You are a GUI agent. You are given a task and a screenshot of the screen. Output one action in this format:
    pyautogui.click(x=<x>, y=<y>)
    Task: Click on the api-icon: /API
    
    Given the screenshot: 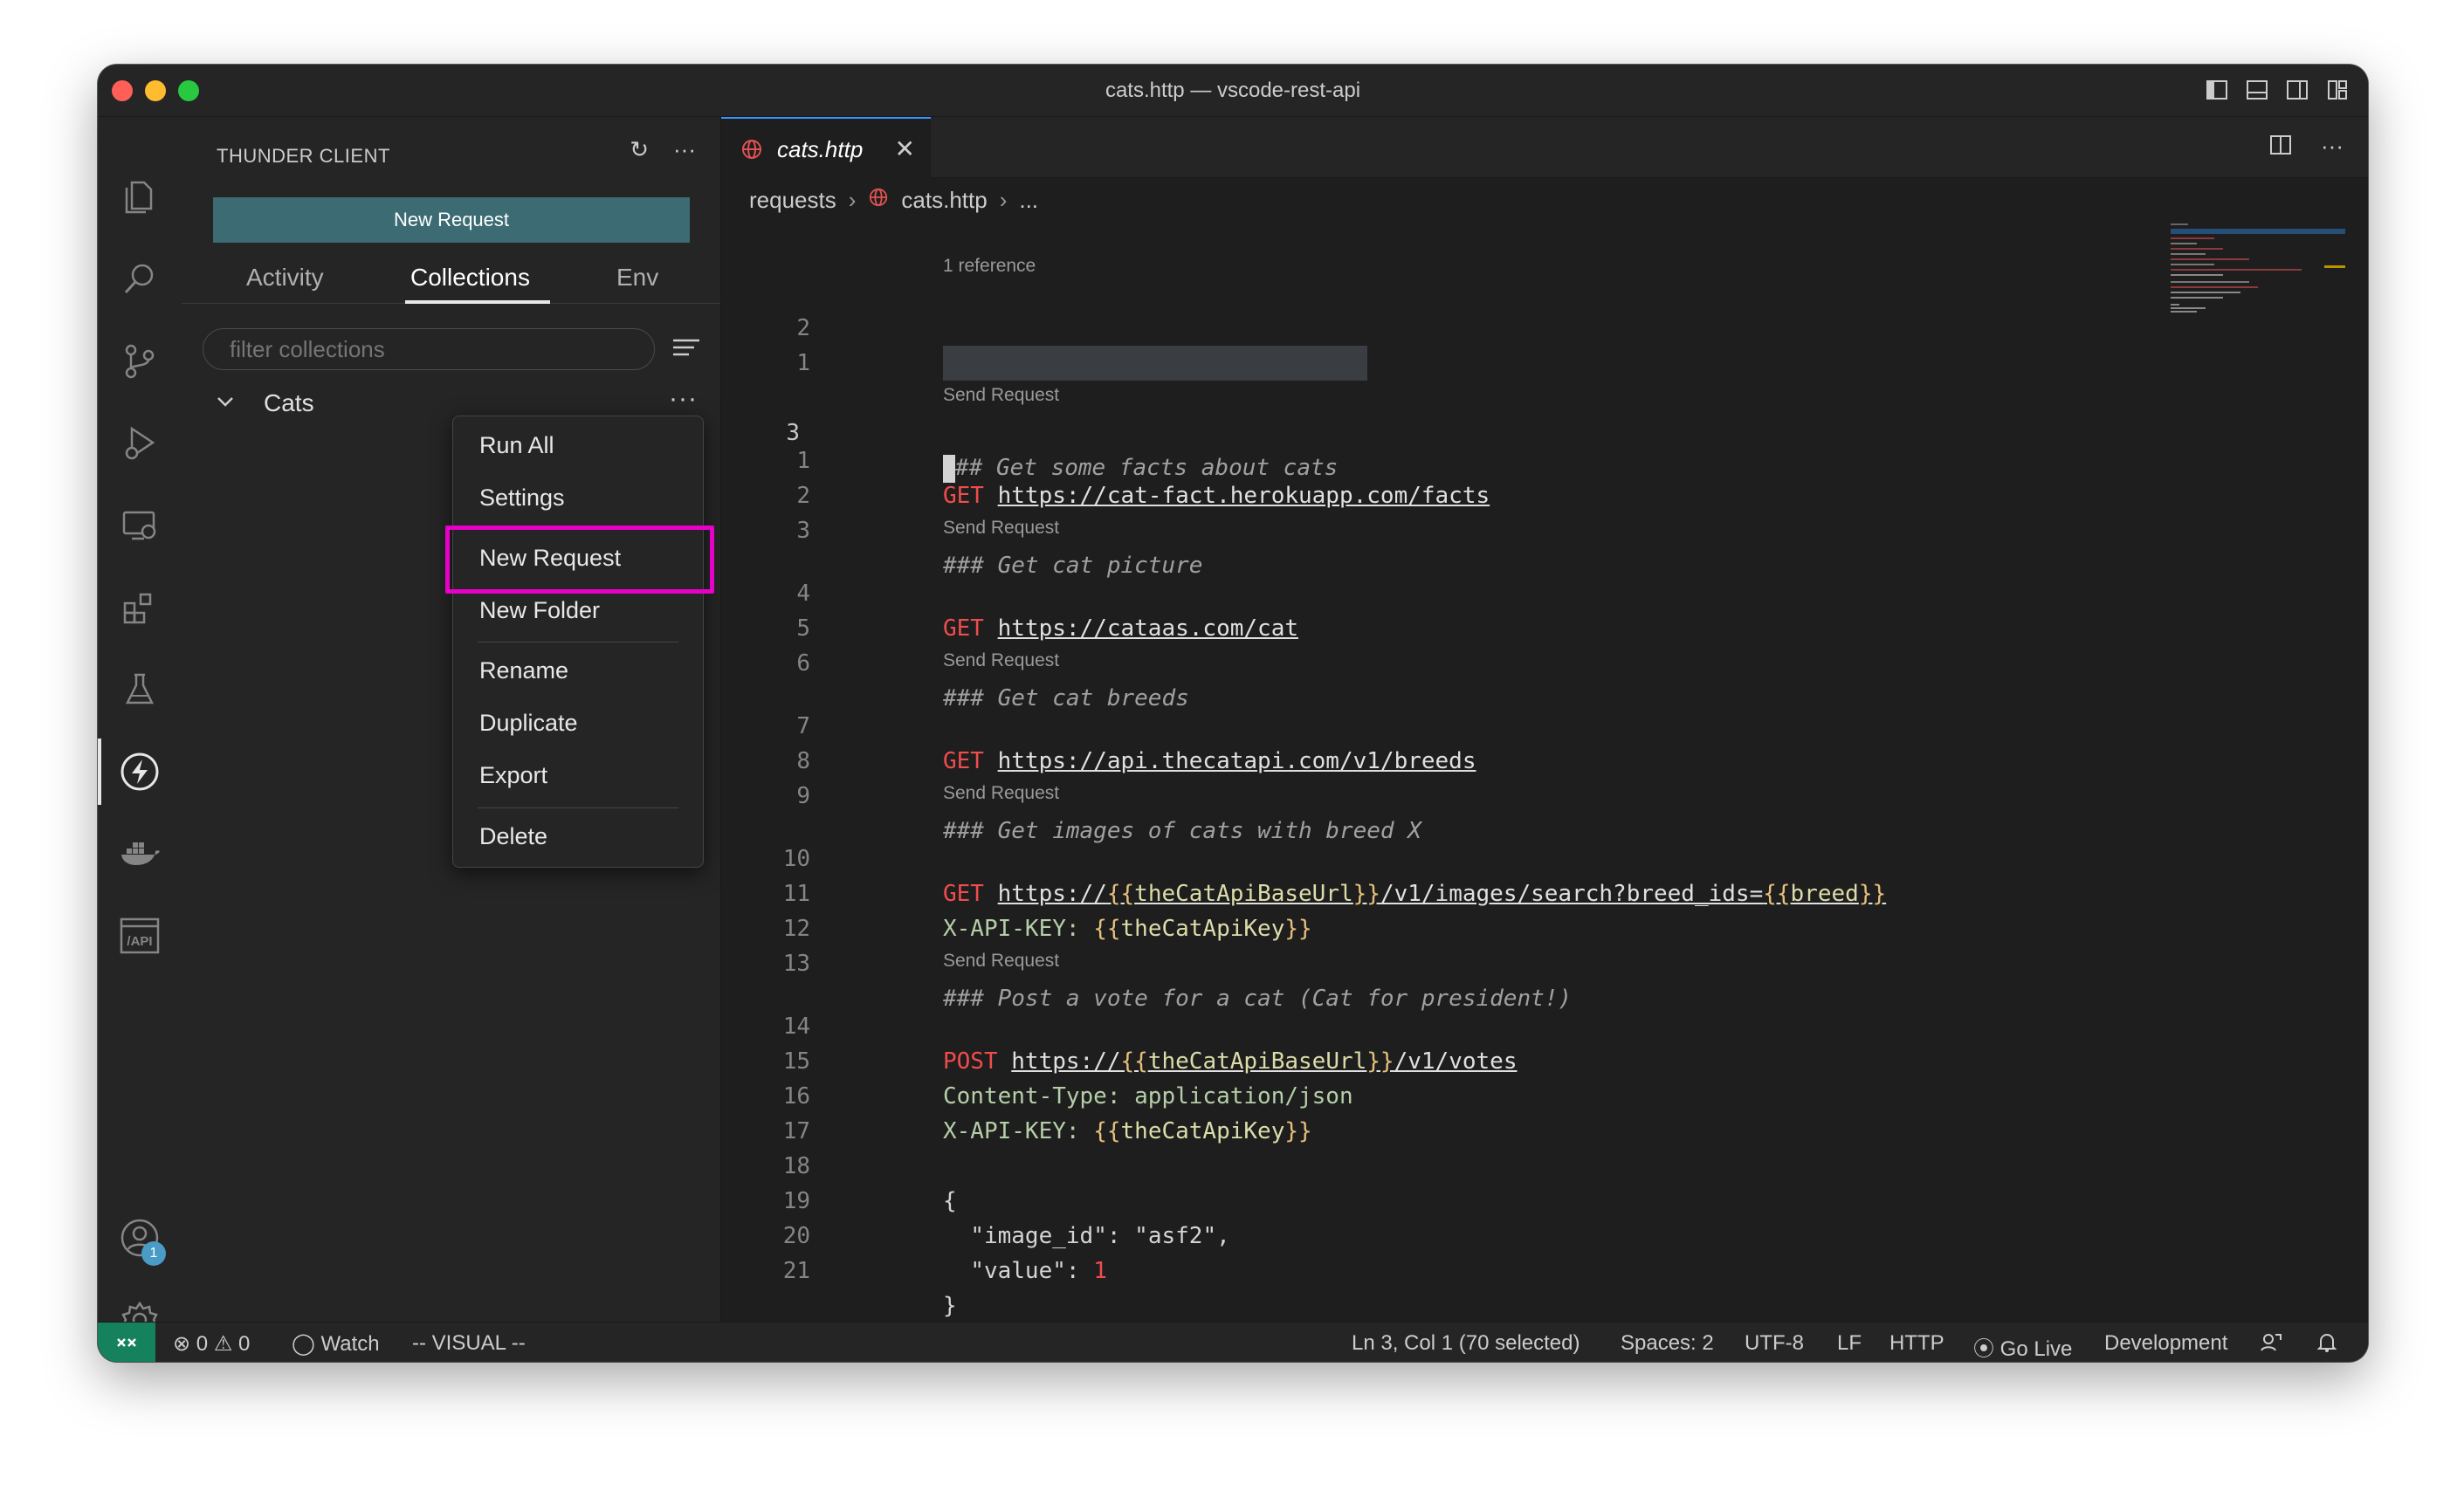 What is the action you would take?
    pyautogui.click(x=140, y=936)
    